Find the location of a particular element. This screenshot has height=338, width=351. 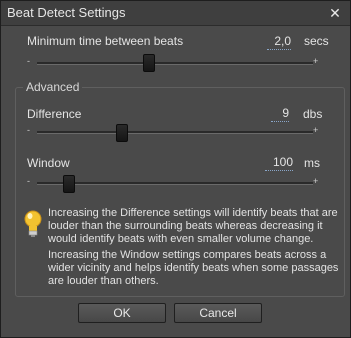

min-time-label: Minimum time between beats is located at coordinates (105, 41).